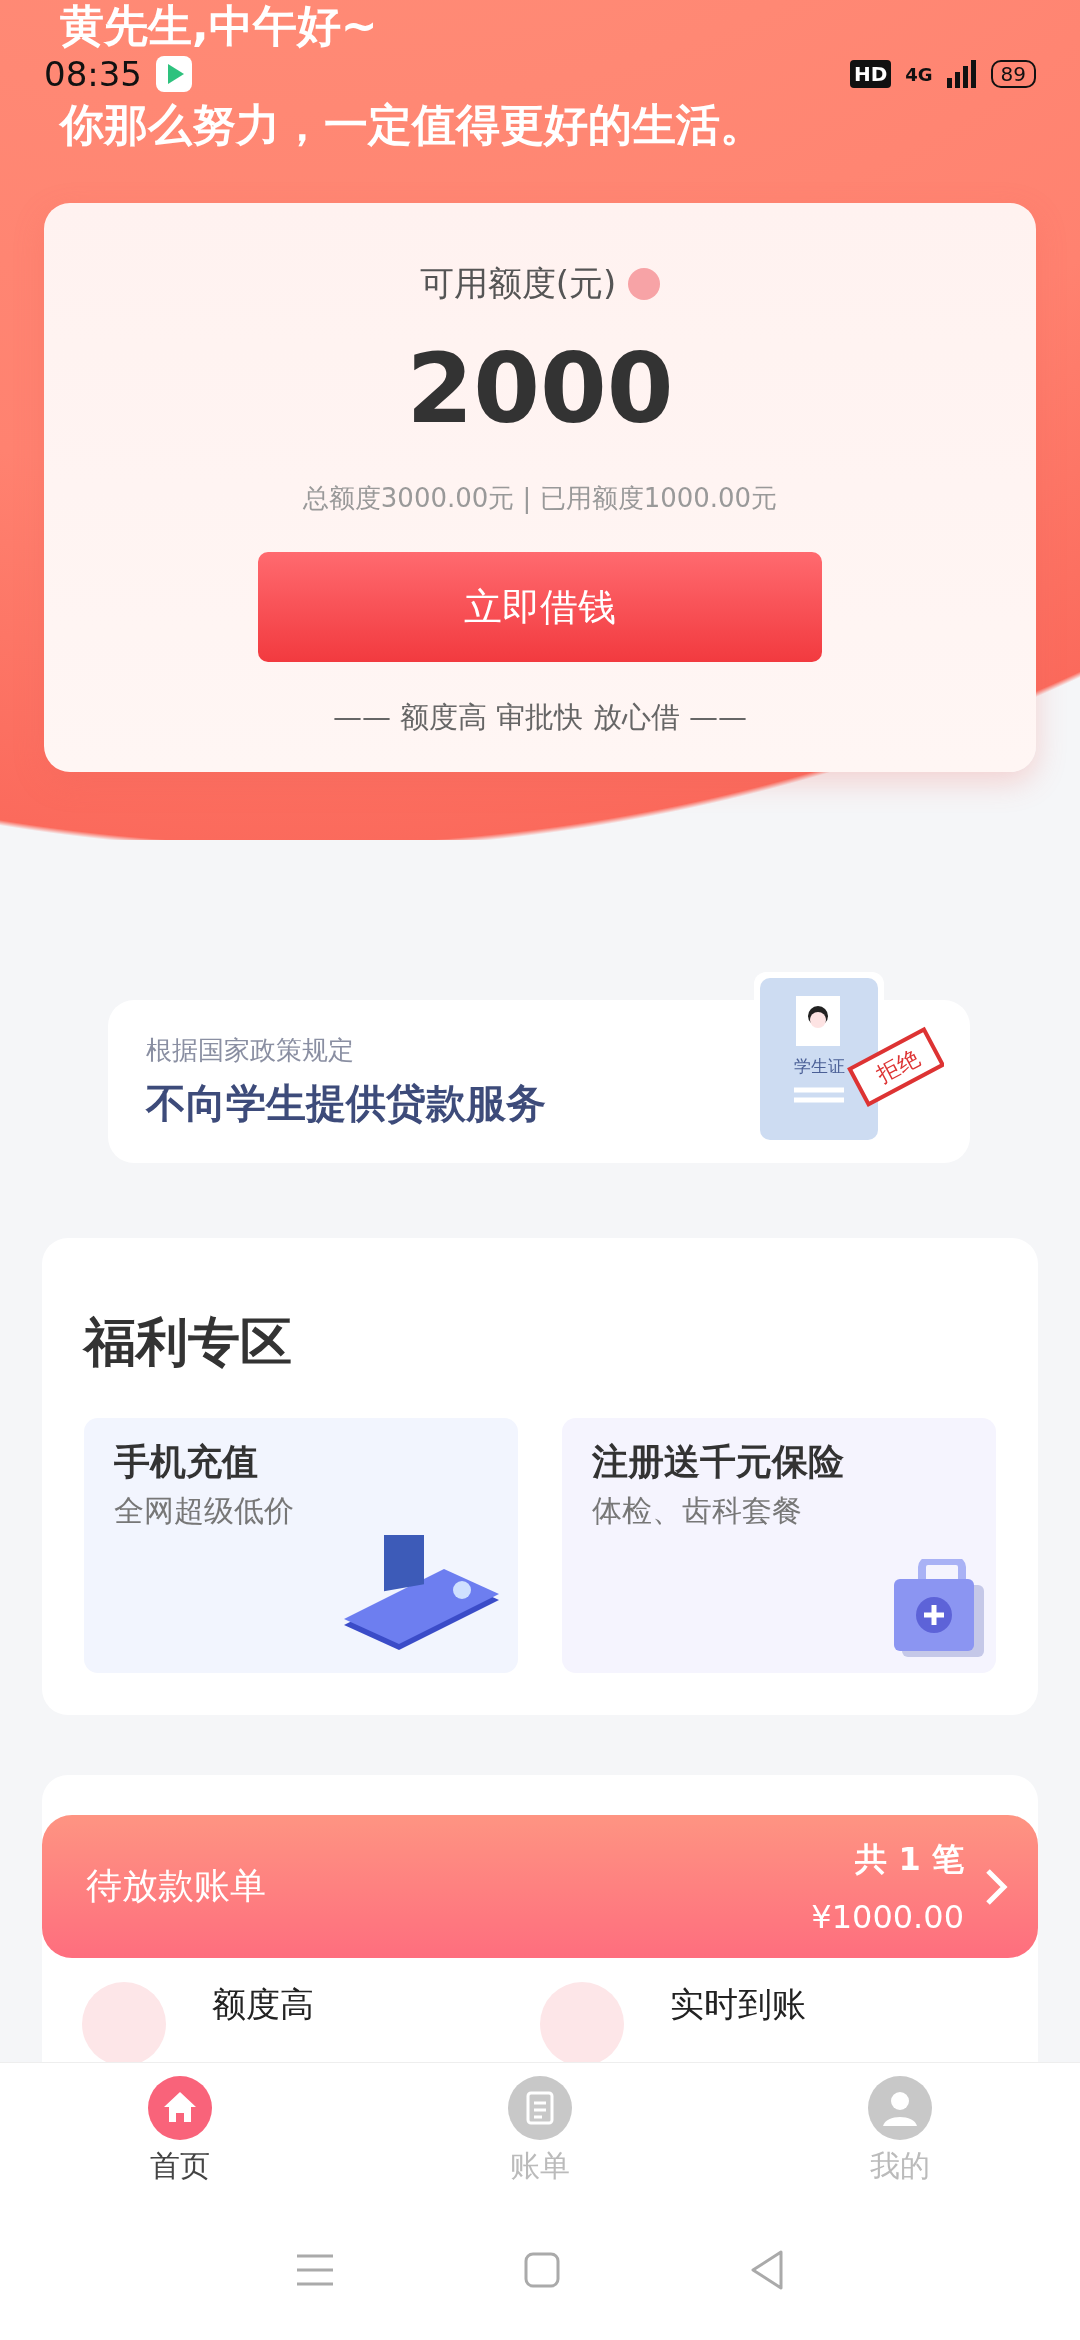 This screenshot has width=1080, height=2340. I want to click on welfare-card: 注册送千元保险 体检、齿科套餐, so click(779, 1545).